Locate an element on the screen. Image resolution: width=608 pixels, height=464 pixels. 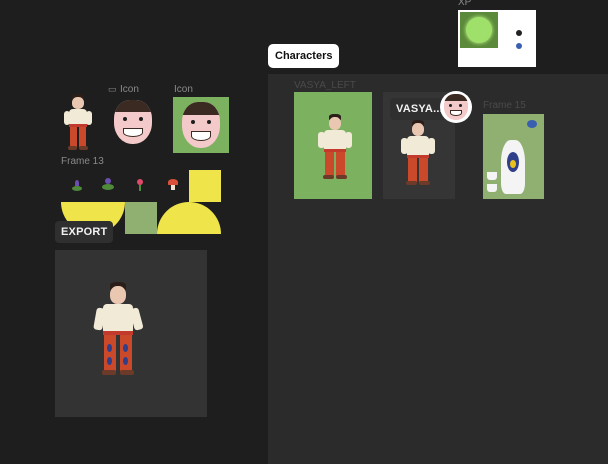
dot-icon is located at coordinates (519, 33).